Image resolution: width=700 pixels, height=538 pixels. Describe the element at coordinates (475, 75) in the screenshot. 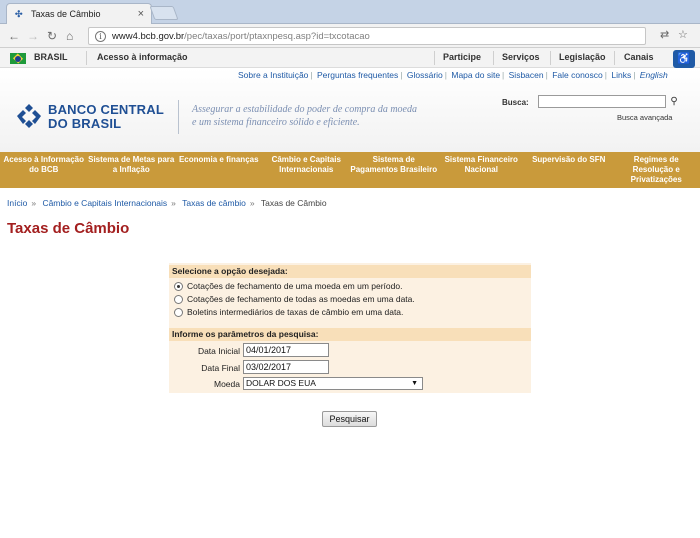

I see `toplink-mapa: Mapa do site` at that location.